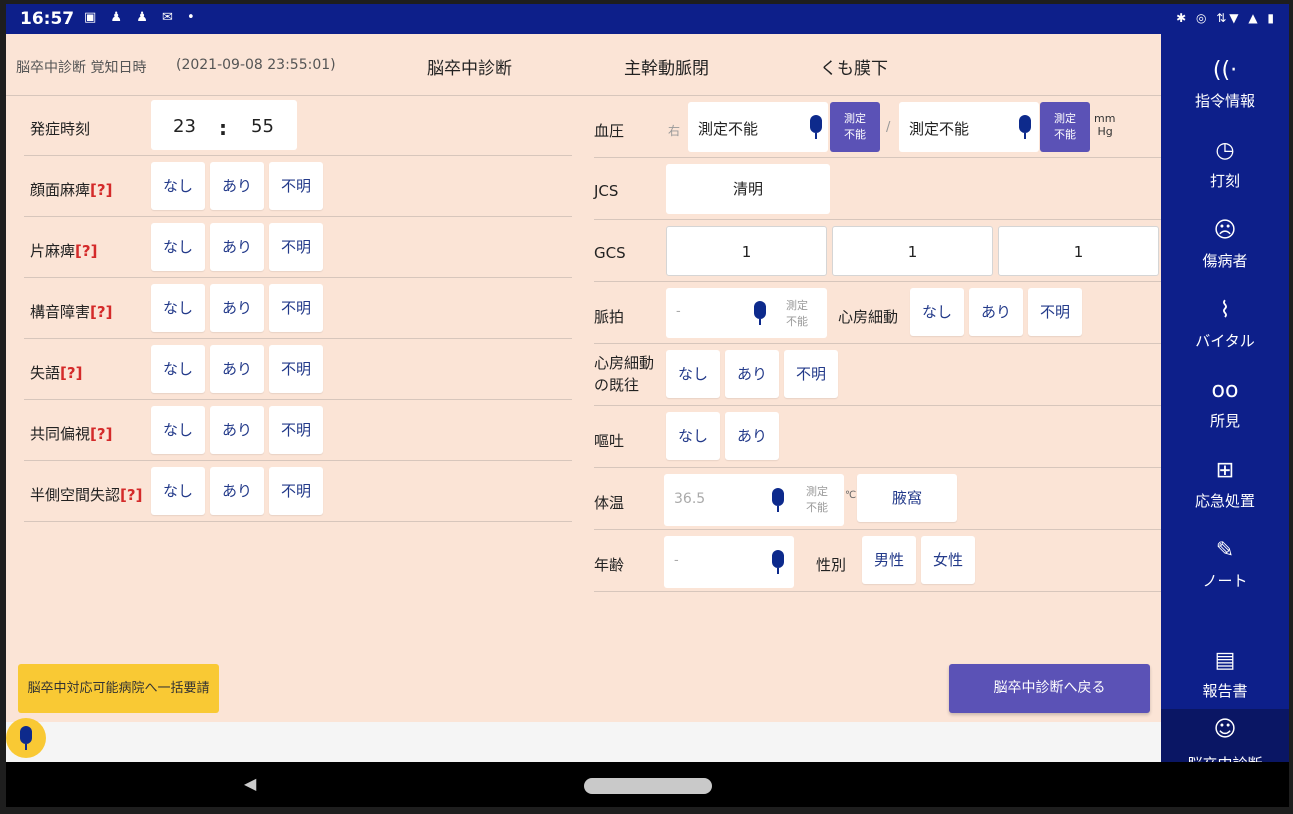 Image resolution: width=1293 pixels, height=814 pixels. I want to click on age-row: 年齢 - 性別 男性 女性, so click(877, 561).